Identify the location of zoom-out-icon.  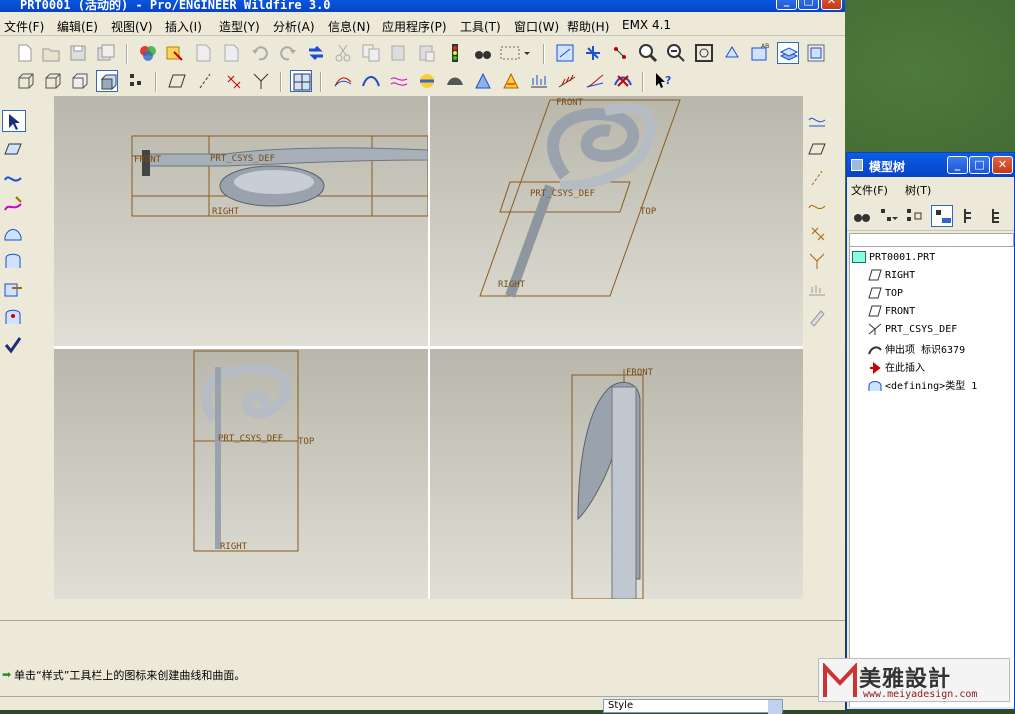
(676, 53).